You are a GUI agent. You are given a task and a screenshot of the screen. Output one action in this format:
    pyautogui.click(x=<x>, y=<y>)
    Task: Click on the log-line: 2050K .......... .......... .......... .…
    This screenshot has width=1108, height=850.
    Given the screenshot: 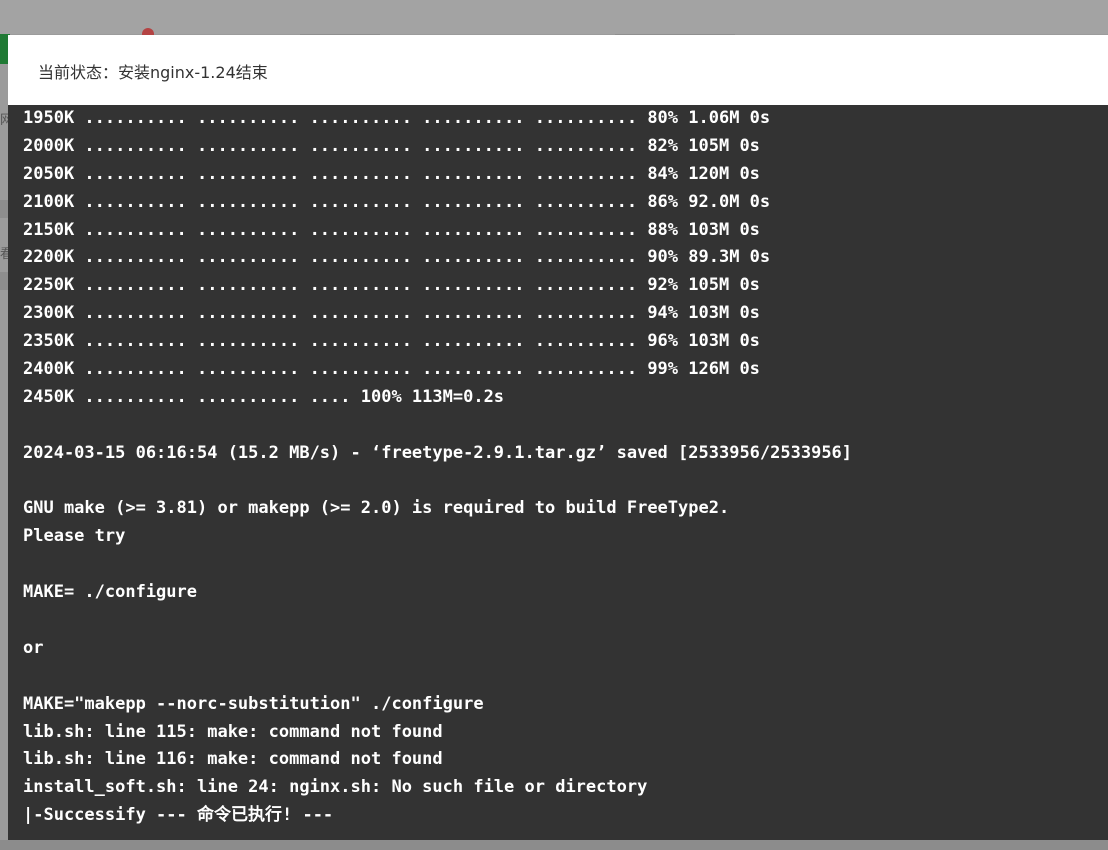 What is the action you would take?
    pyautogui.click(x=391, y=173)
    